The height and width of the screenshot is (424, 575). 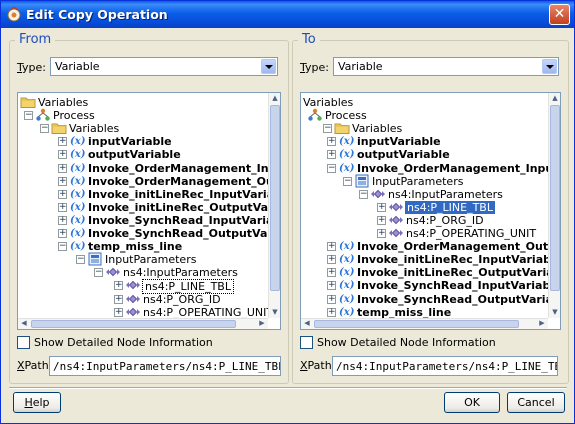 What do you see at coordinates (95, 259) in the screenshot?
I see `message-part-icon` at bounding box center [95, 259].